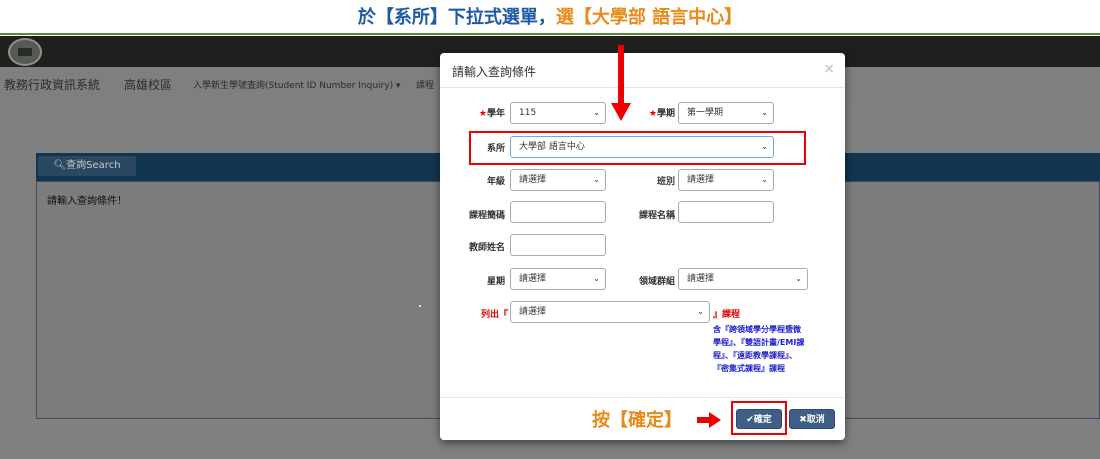 Image resolution: width=1100 pixels, height=459 pixels. I want to click on menu-item-course: 課程, so click(425, 84).